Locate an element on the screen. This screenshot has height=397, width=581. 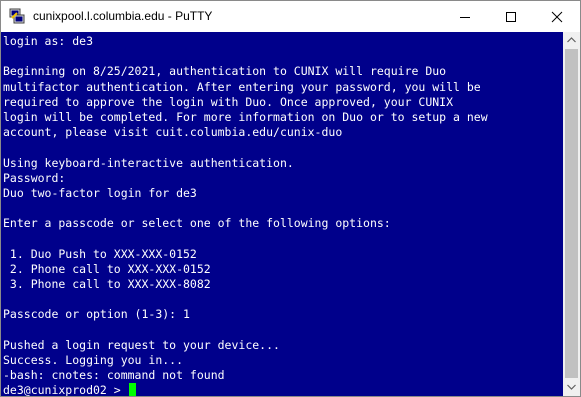
minimize-button is located at coordinates (465, 16).